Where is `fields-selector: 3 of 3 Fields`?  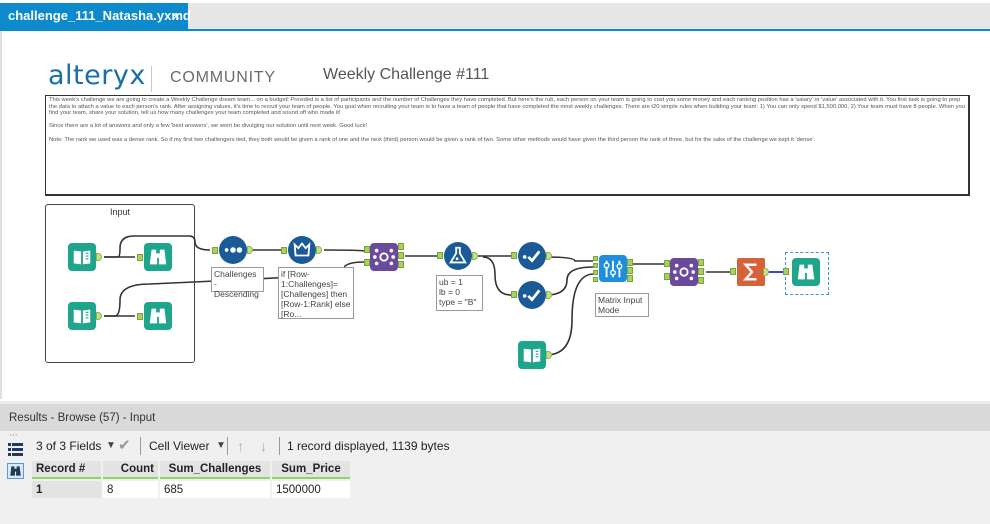
fields-selector: 3 of 3 Fields is located at coordinates (68, 446).